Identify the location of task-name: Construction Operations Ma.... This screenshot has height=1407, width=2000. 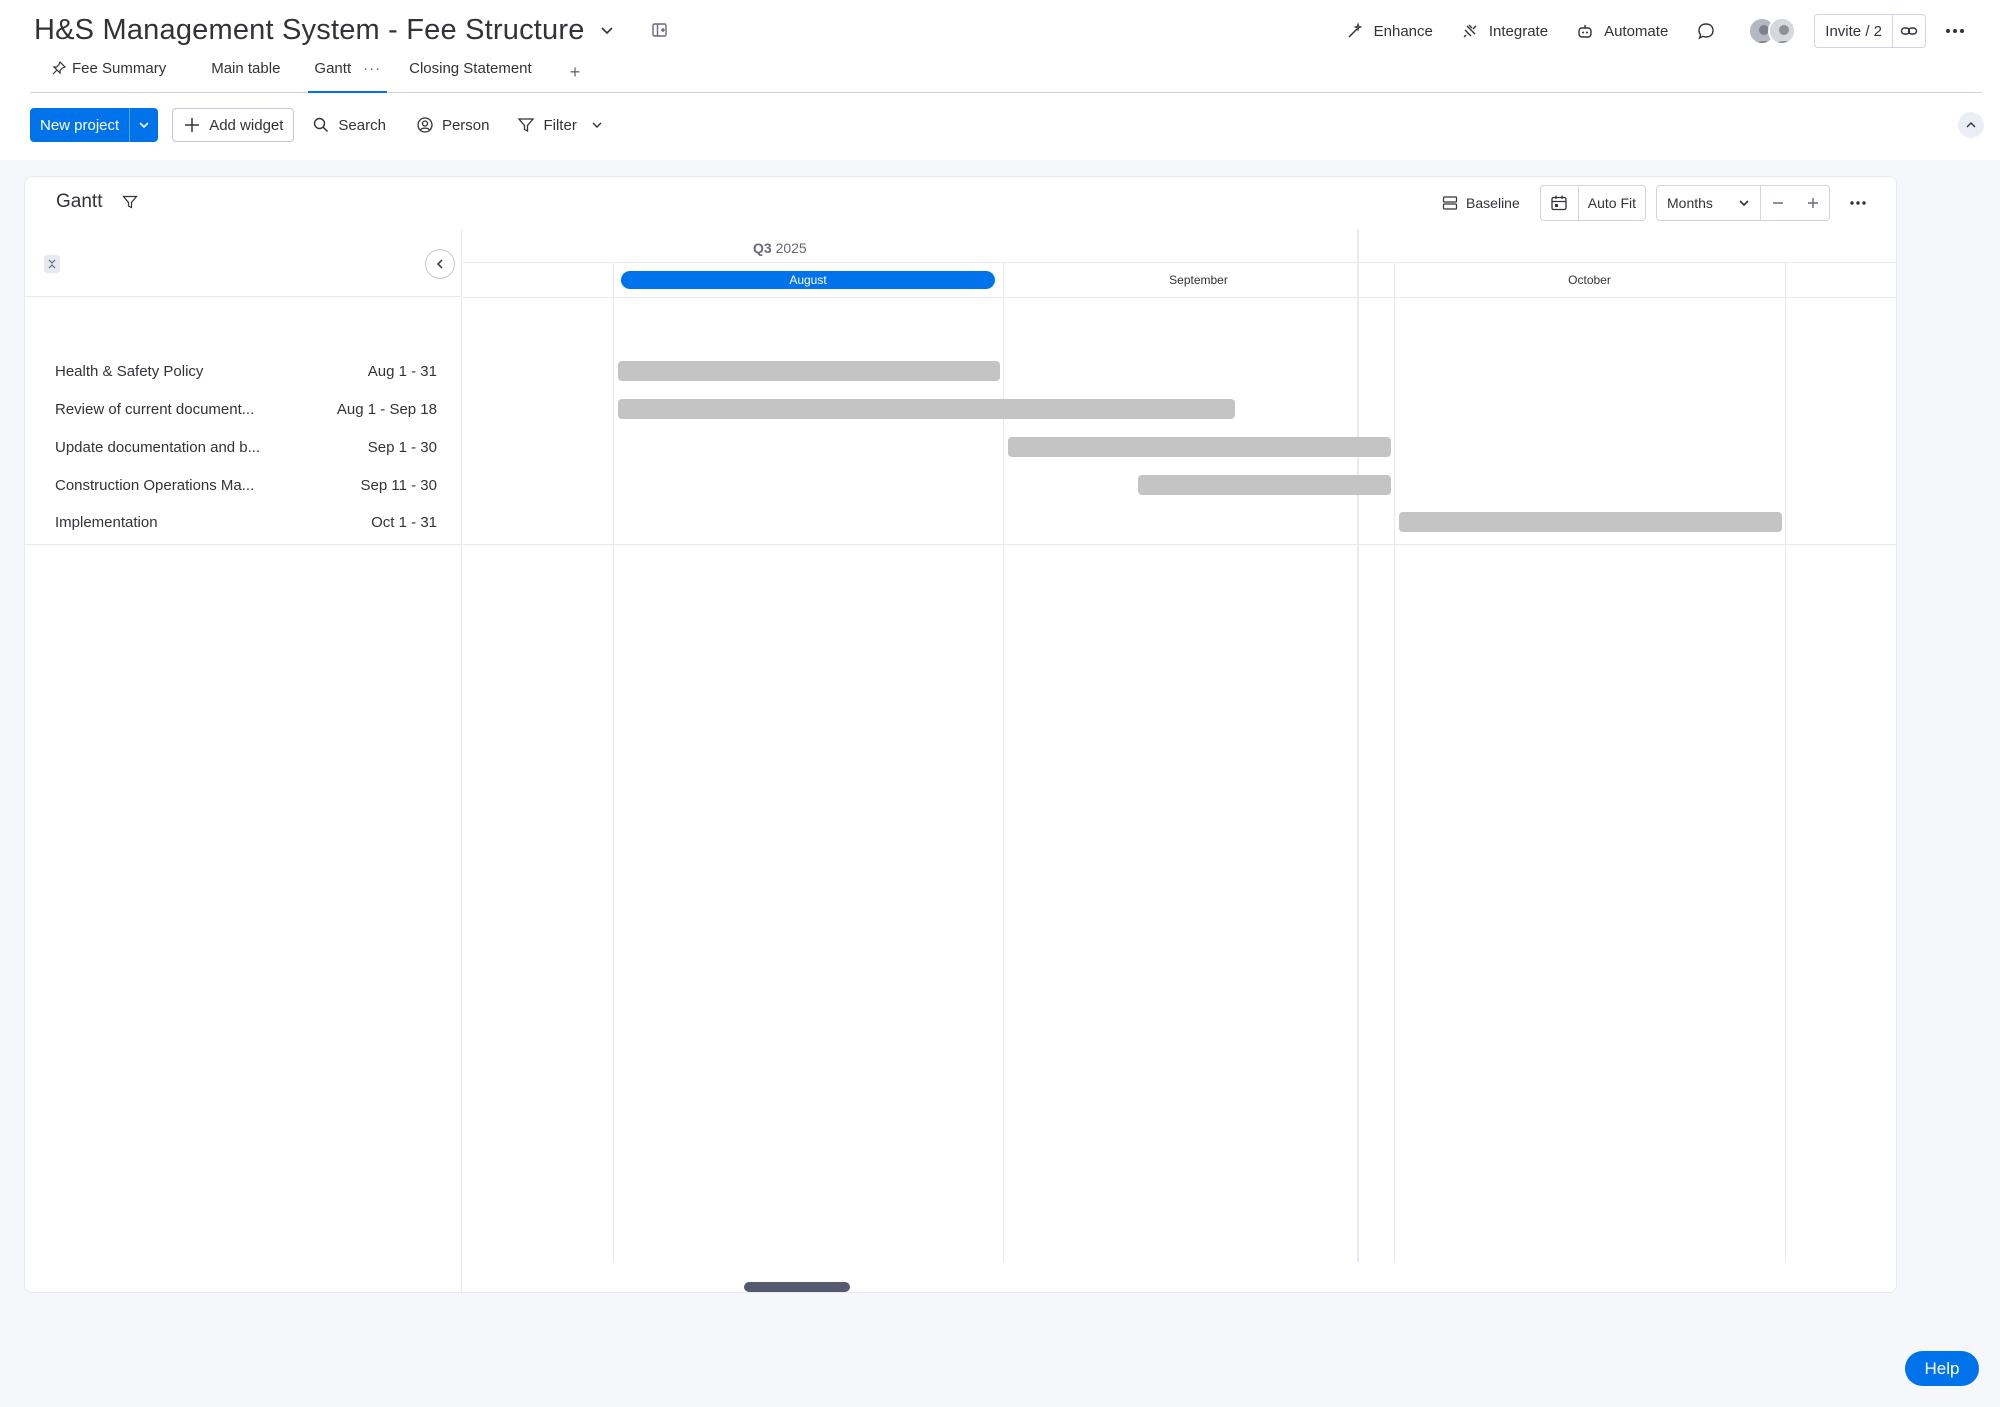
(155, 485).